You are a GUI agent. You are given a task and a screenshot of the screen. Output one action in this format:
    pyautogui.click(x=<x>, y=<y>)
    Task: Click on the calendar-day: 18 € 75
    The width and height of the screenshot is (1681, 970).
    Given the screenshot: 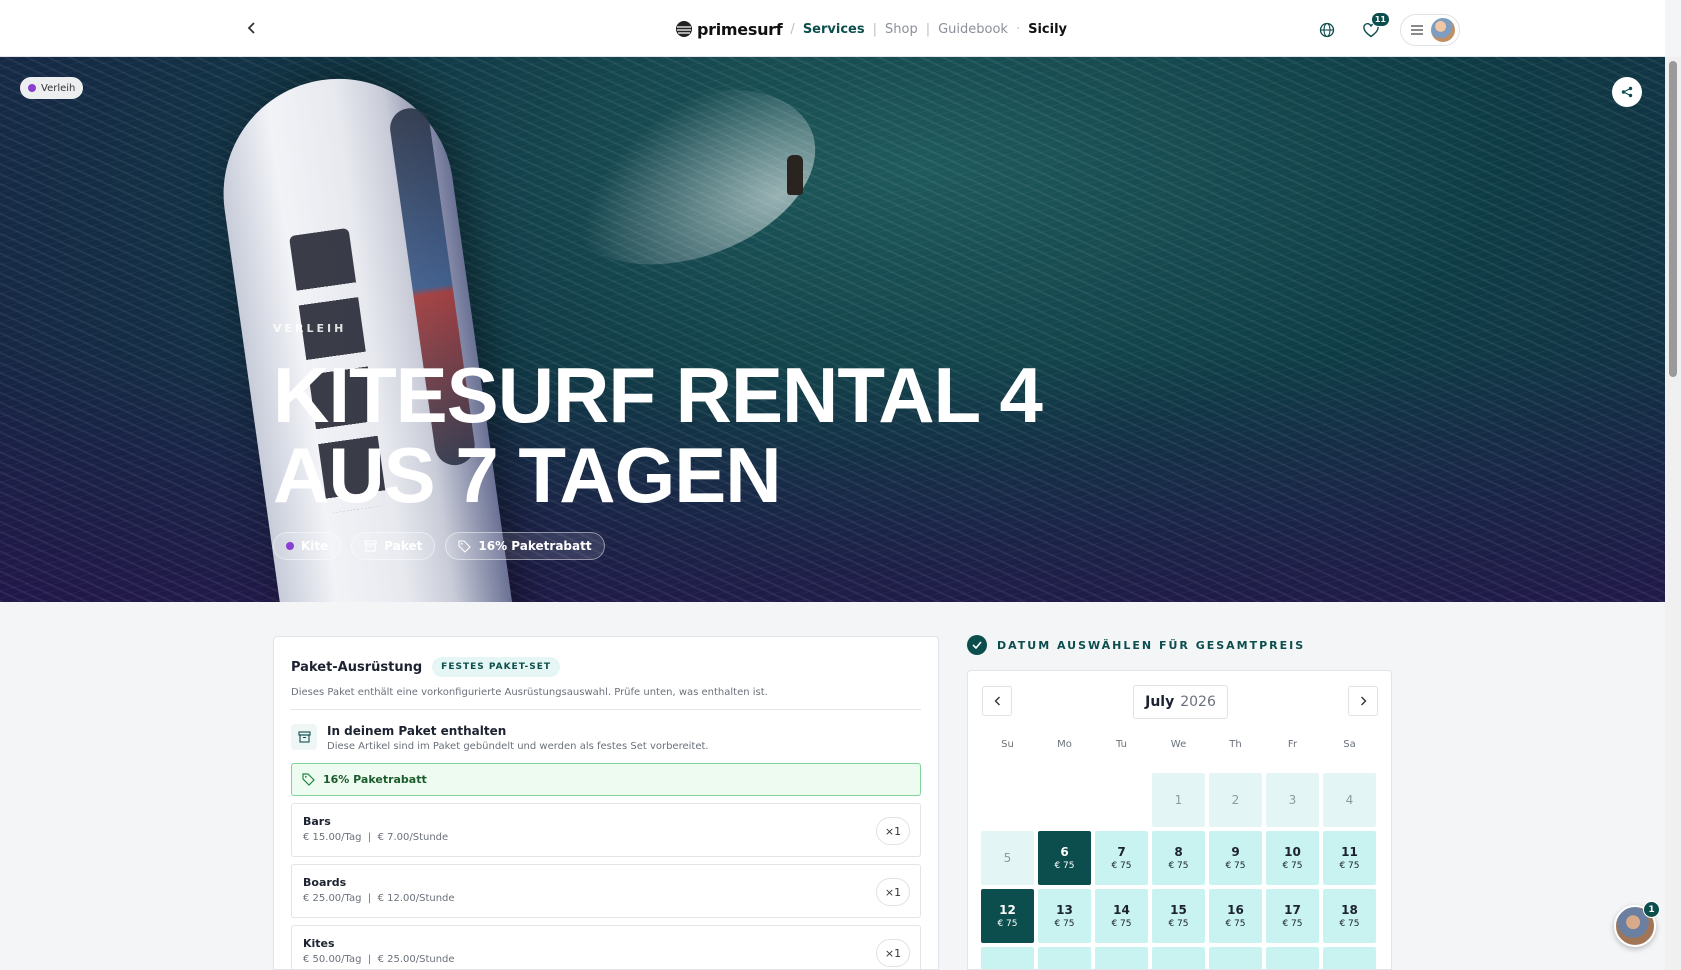 What is the action you would take?
    pyautogui.click(x=1349, y=916)
    